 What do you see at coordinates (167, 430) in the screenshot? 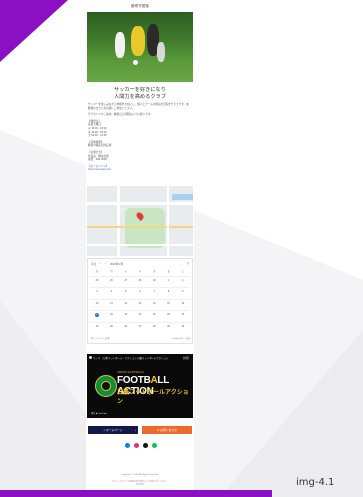
I see `contact-button: ✉ お問い合わせ ›` at bounding box center [167, 430].